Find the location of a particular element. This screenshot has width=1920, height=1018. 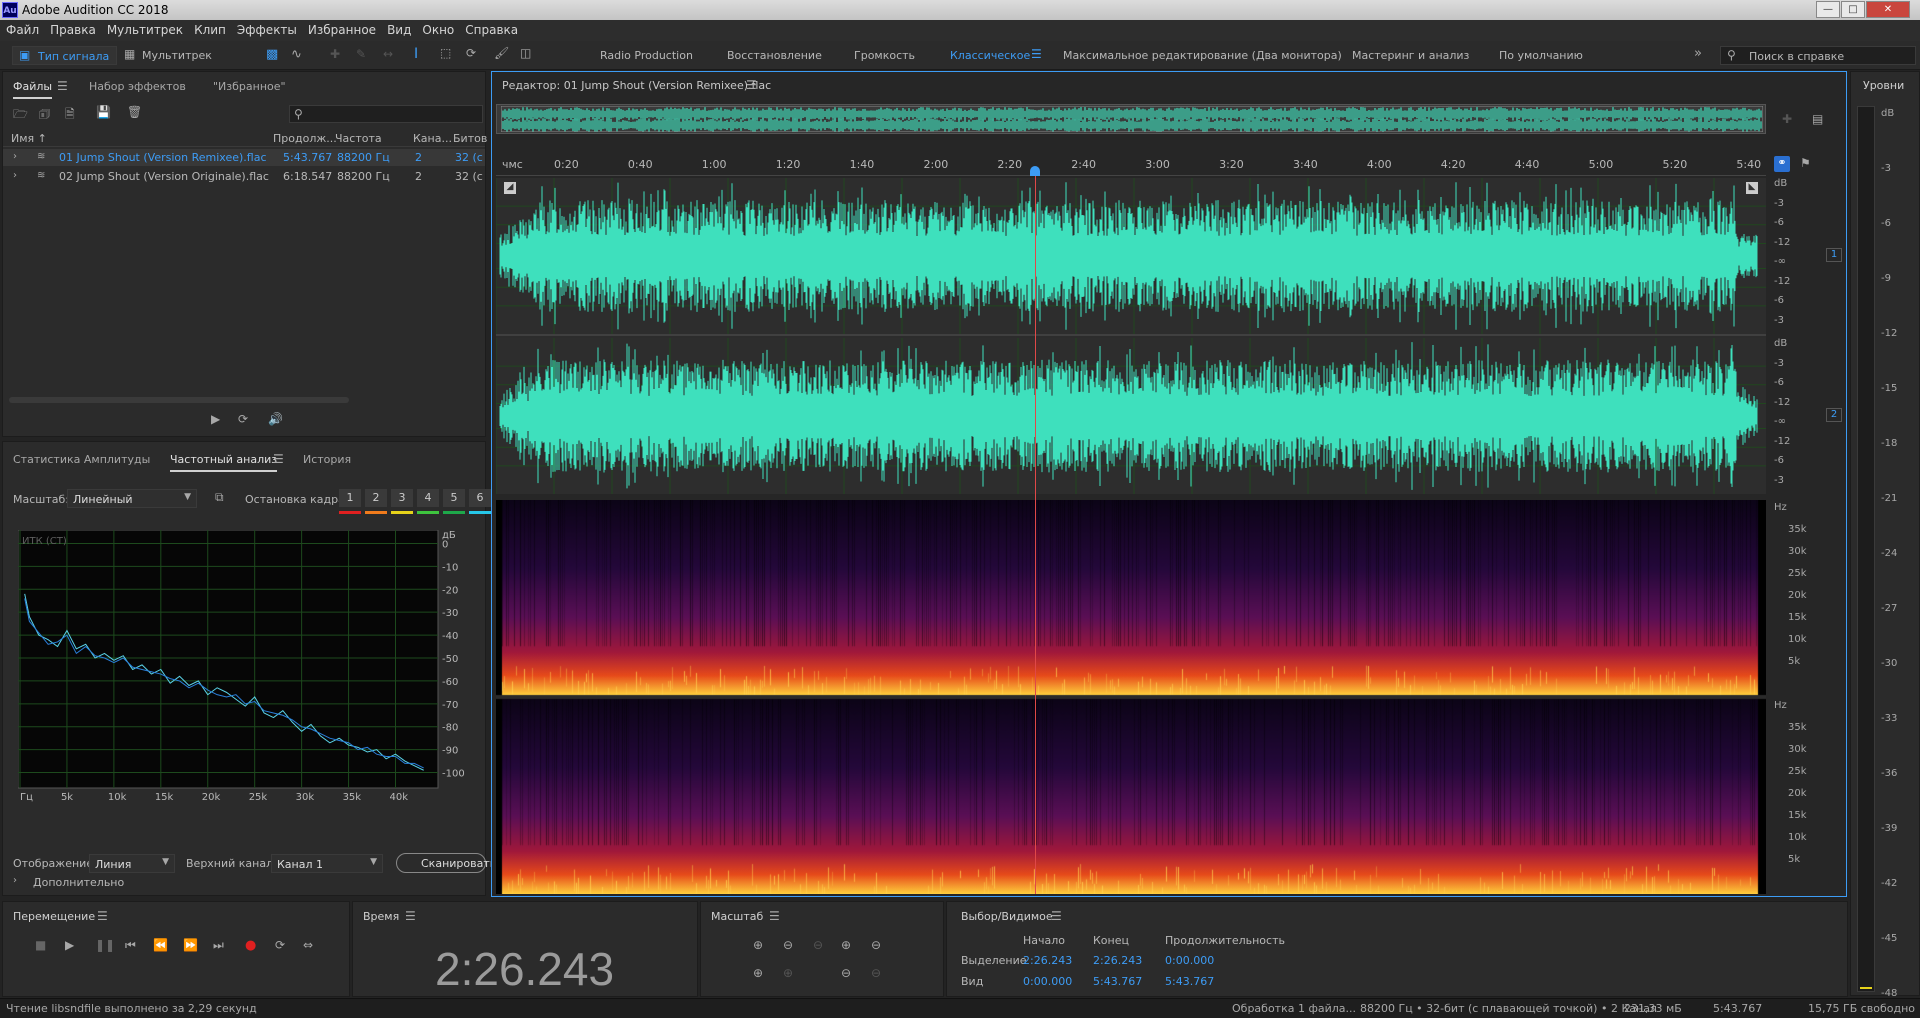

multitrack-view-button: ▦ Мультитрек is located at coordinates (167, 55).